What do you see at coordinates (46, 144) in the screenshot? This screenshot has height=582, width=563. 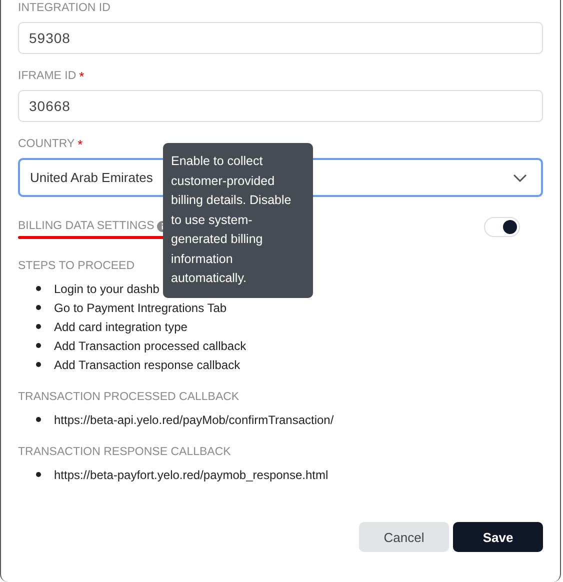 I see `field-label: COUNTRY` at bounding box center [46, 144].